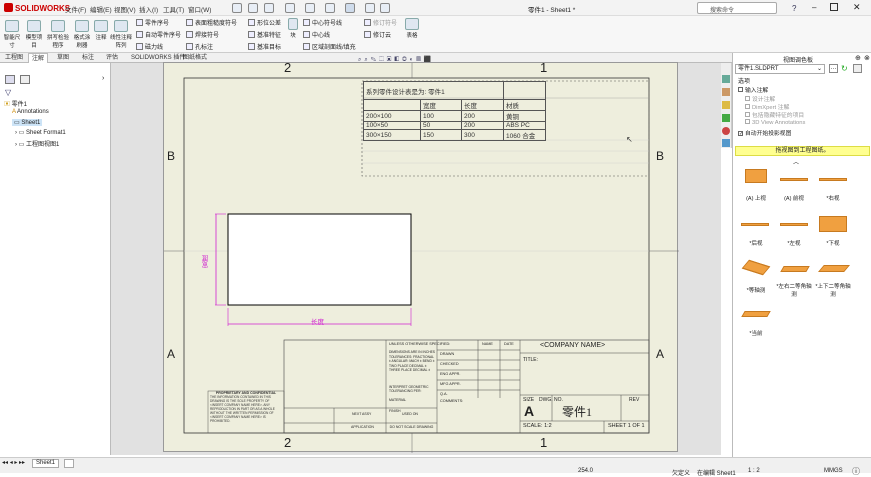  What do you see at coordinates (794, 224) in the screenshot?
I see `view-left-thumb` at bounding box center [794, 224].